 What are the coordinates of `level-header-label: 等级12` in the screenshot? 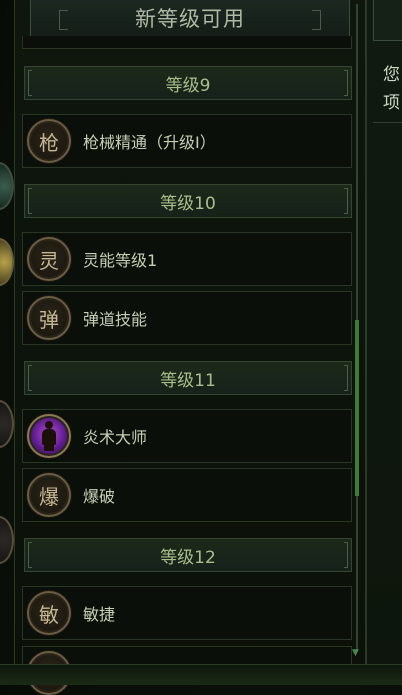 It's located at (188, 557).